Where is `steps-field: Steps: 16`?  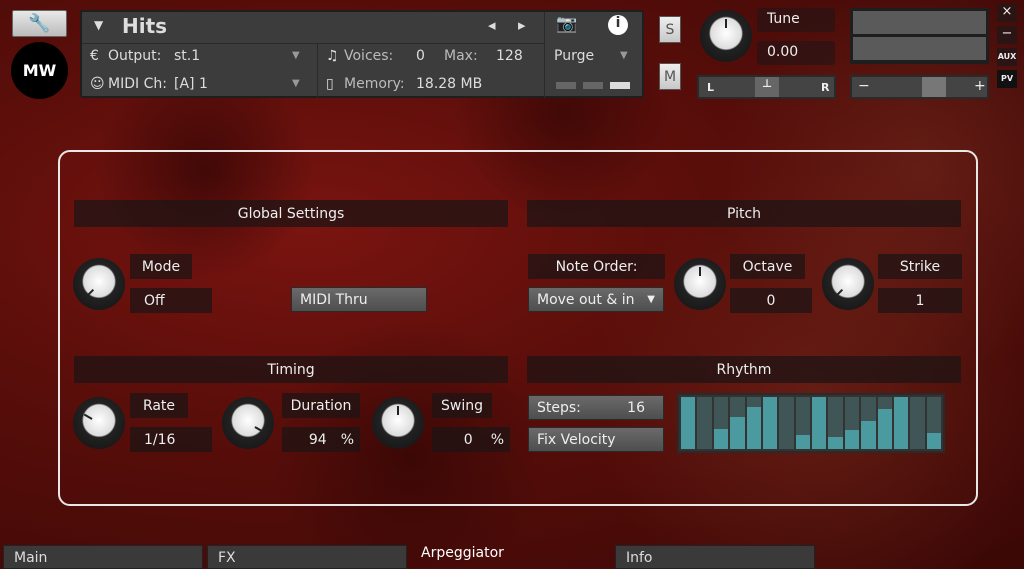
steps-field: Steps: 16 is located at coordinates (596, 407).